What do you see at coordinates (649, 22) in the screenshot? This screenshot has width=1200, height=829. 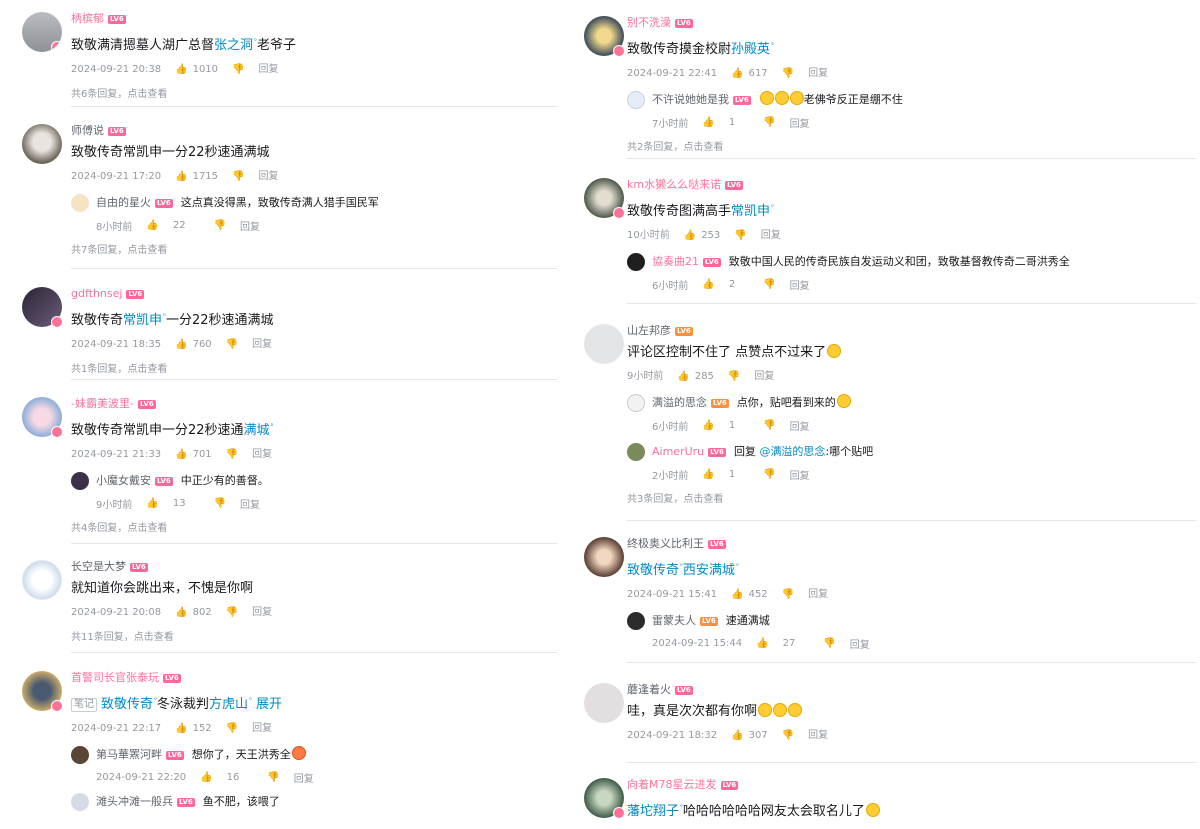 I see `username: 别不洗澡` at bounding box center [649, 22].